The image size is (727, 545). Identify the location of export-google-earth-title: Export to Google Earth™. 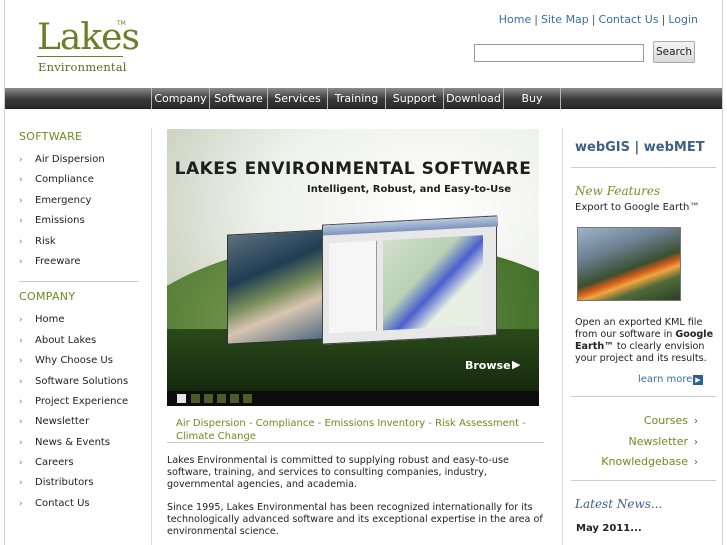
(637, 207).